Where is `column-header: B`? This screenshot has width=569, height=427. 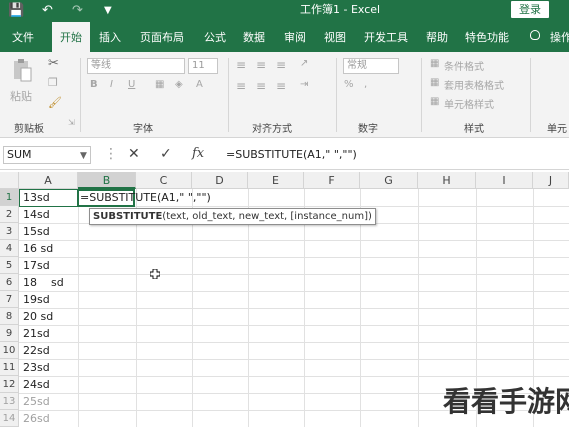 column-header: B is located at coordinates (107, 180).